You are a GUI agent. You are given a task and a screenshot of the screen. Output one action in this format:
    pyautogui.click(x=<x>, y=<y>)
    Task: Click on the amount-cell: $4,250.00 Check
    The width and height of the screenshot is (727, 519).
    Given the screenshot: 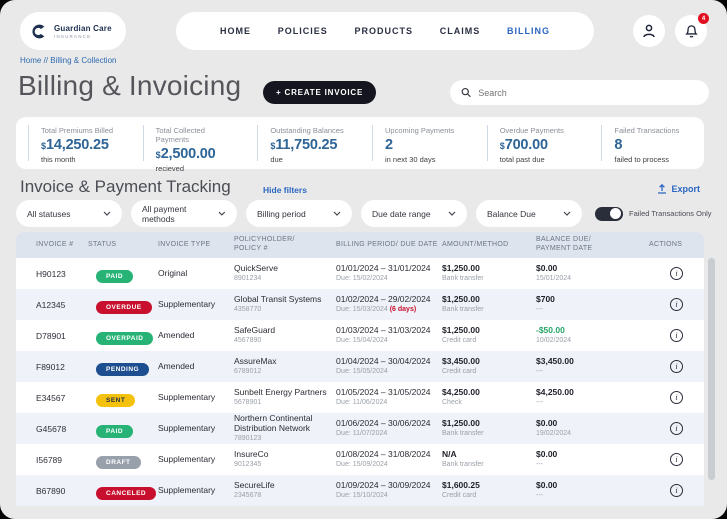 What is the action you would take?
    pyautogui.click(x=489, y=397)
    